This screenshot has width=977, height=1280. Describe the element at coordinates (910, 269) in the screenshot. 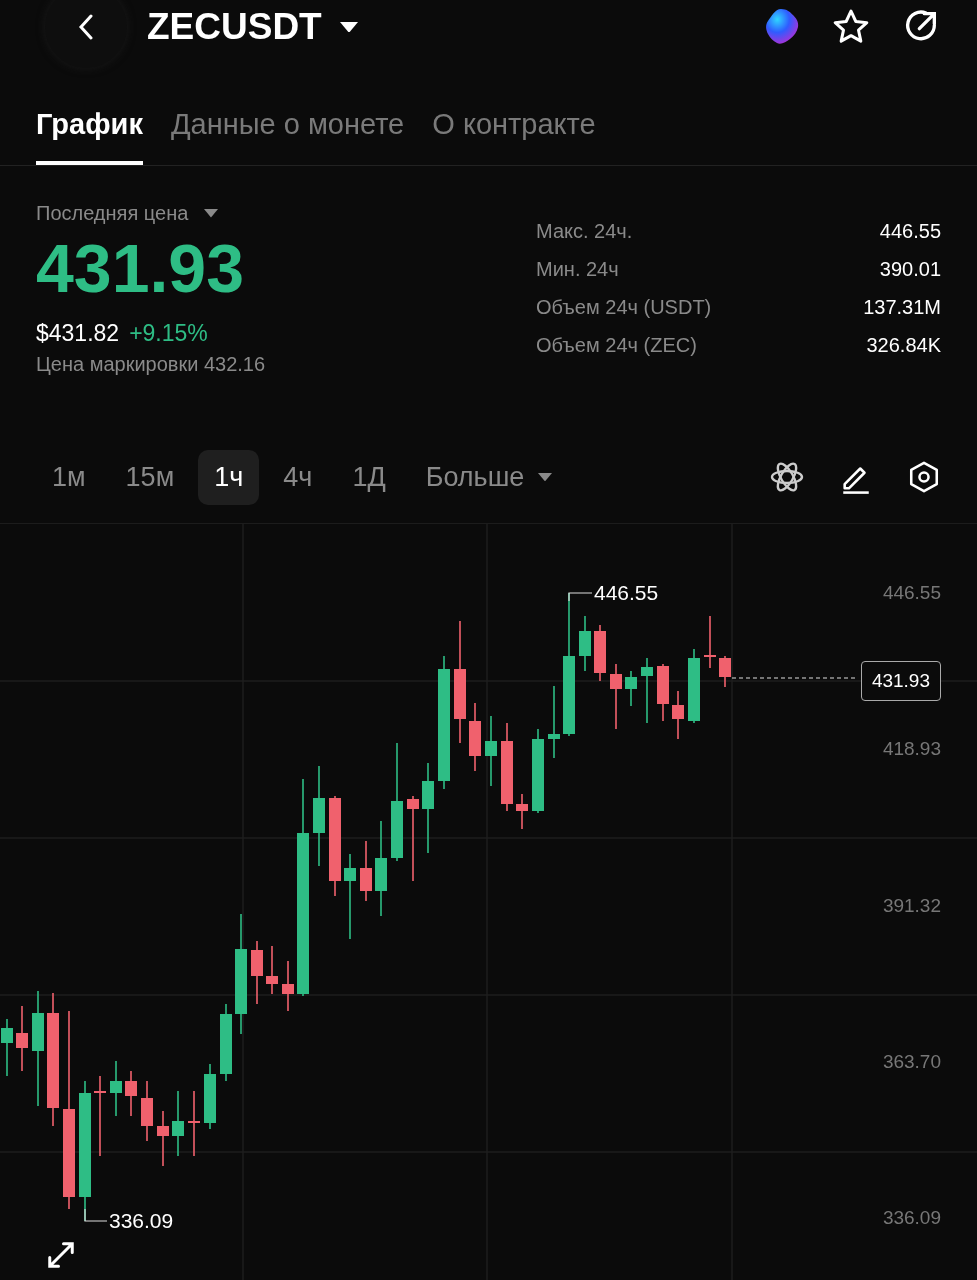

I see `stat-value: 390.01` at that location.